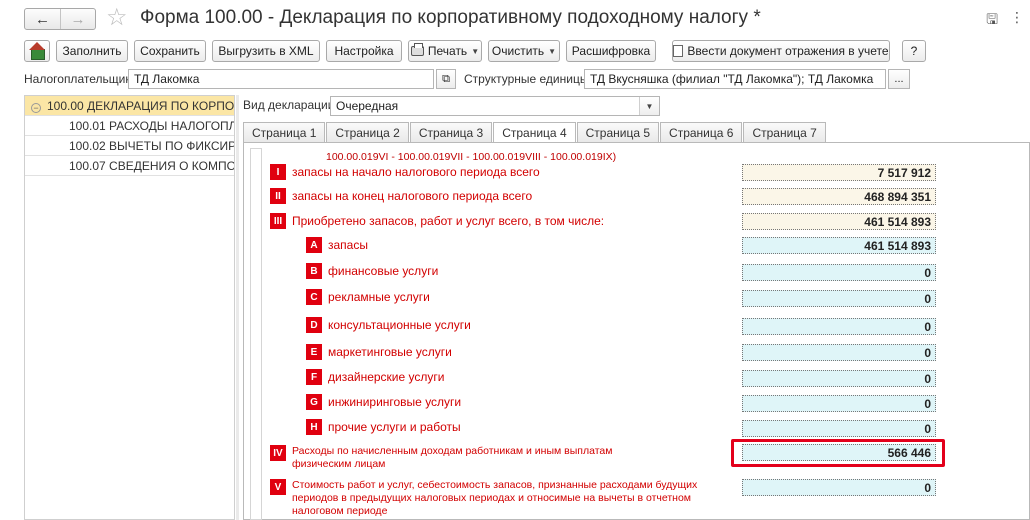 This screenshot has width=1030, height=520. What do you see at coordinates (237, 307) in the screenshot?
I see `panel-splitter` at bounding box center [237, 307].